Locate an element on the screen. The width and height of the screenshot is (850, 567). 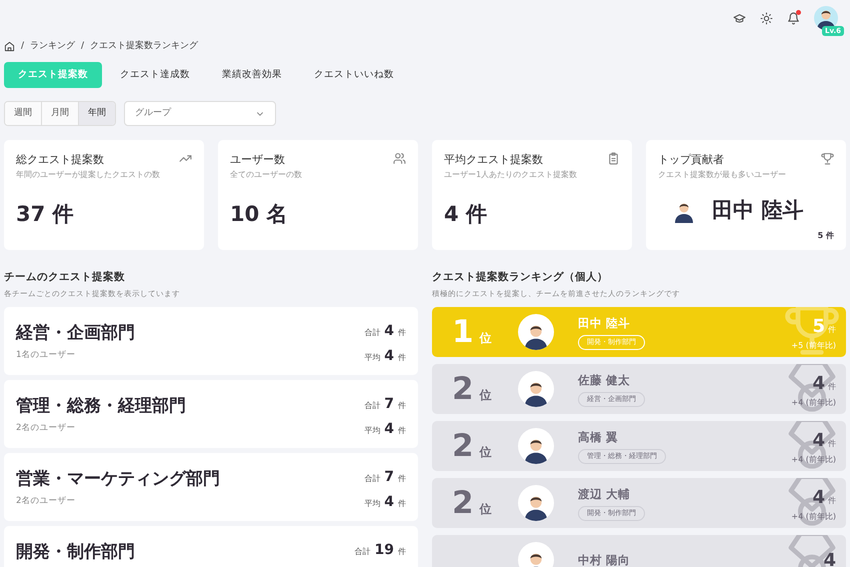
period-toggle: 年間 is located at coordinates (97, 114).